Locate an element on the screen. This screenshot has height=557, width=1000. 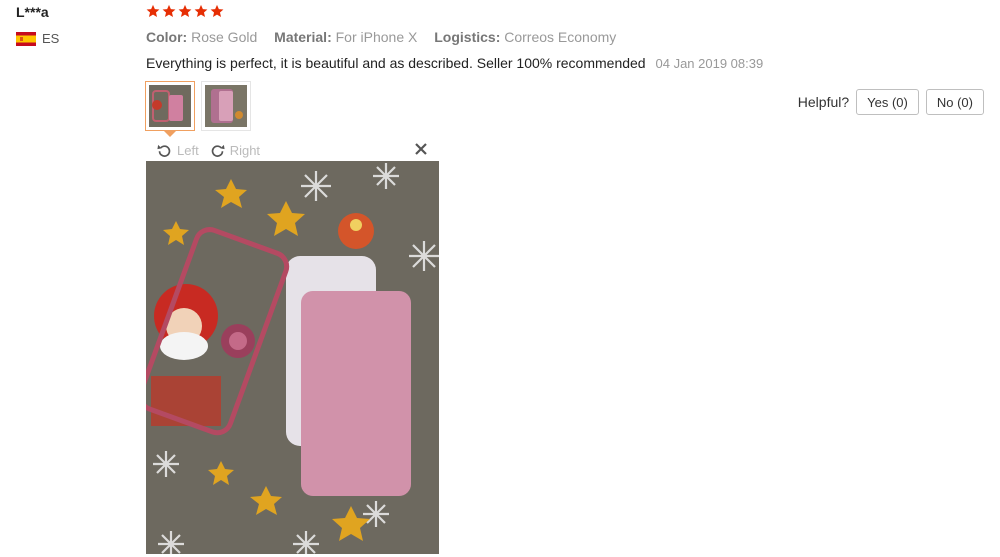
reviewer-country: ES is located at coordinates (37, 38).